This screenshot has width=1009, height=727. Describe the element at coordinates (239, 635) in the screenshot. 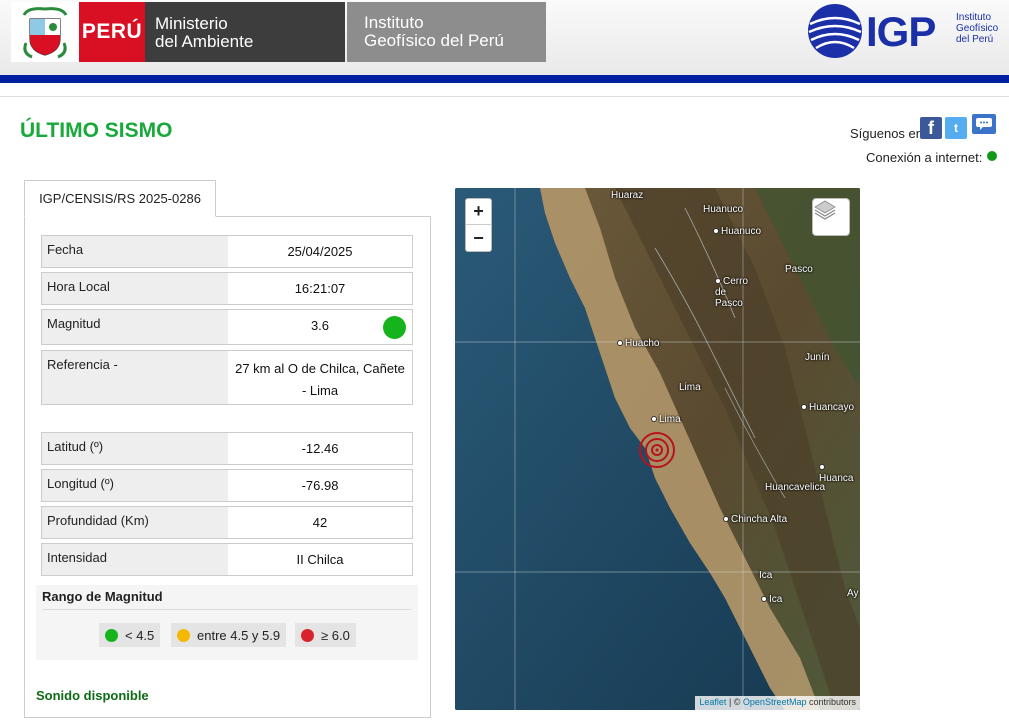

I see `legend-label: entre 4.5 y 5.9` at that location.